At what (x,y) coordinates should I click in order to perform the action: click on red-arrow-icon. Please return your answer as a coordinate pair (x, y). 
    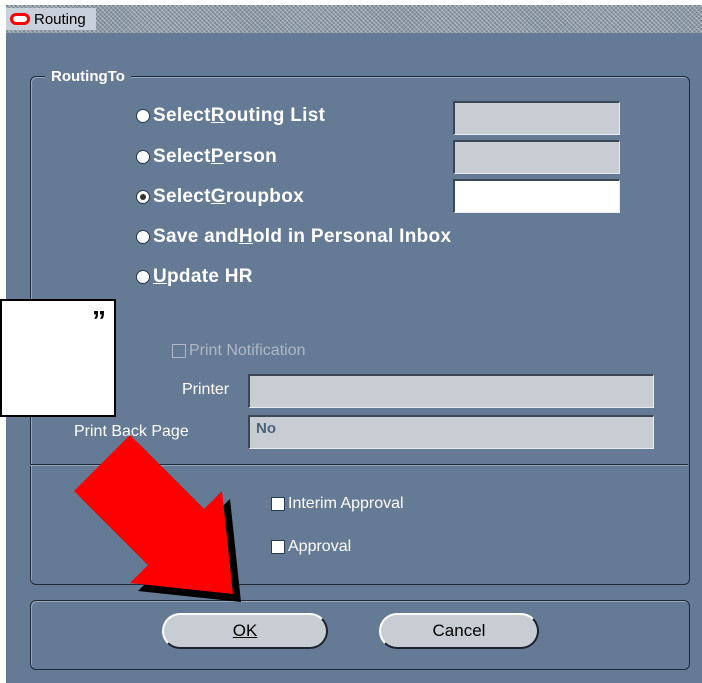
    Looking at the image, I should click on (157, 518).